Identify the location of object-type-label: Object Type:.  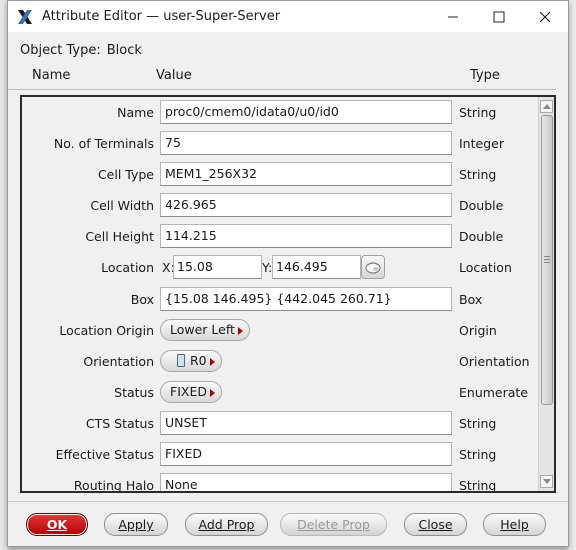
(60, 50).